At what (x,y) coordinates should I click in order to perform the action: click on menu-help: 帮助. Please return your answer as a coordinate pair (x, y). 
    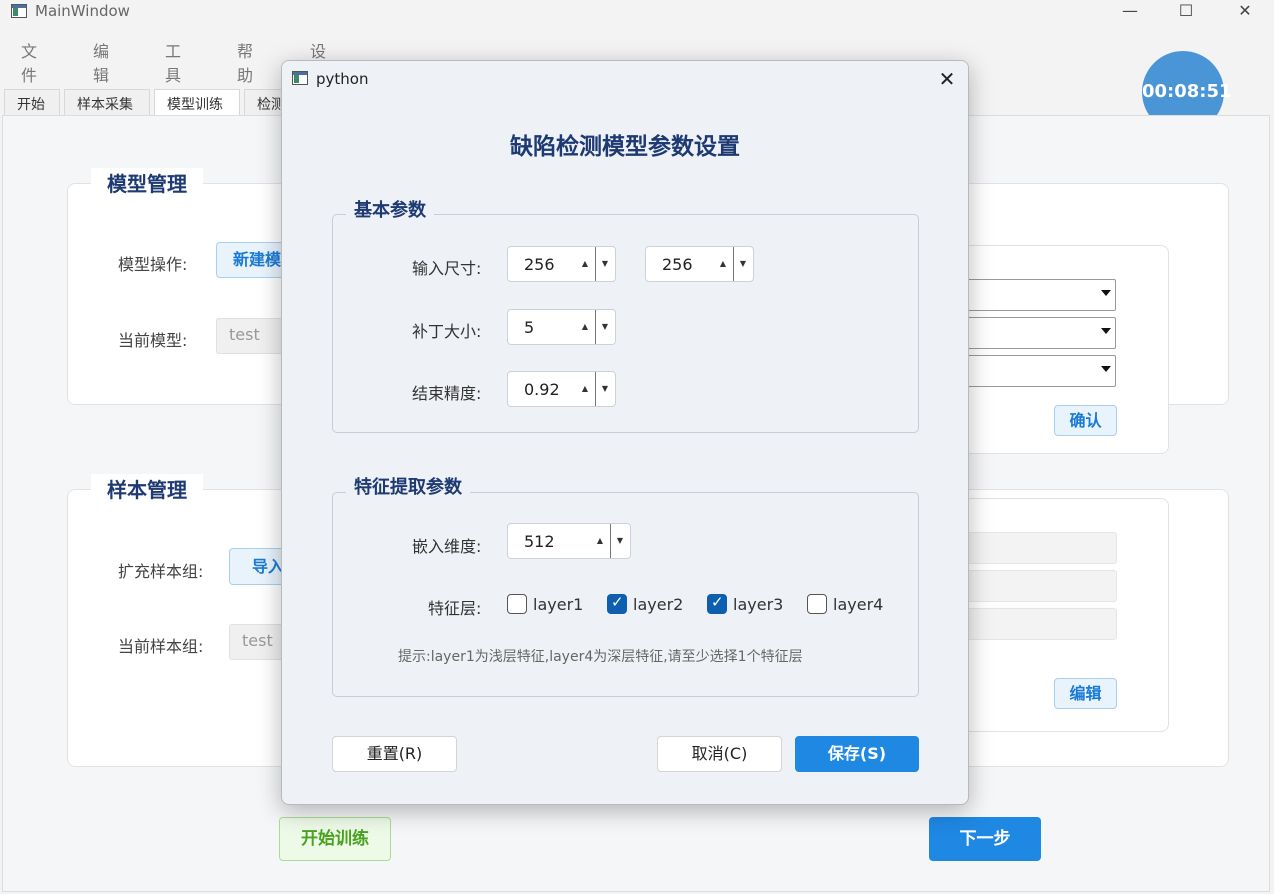
    Looking at the image, I should click on (245, 62).